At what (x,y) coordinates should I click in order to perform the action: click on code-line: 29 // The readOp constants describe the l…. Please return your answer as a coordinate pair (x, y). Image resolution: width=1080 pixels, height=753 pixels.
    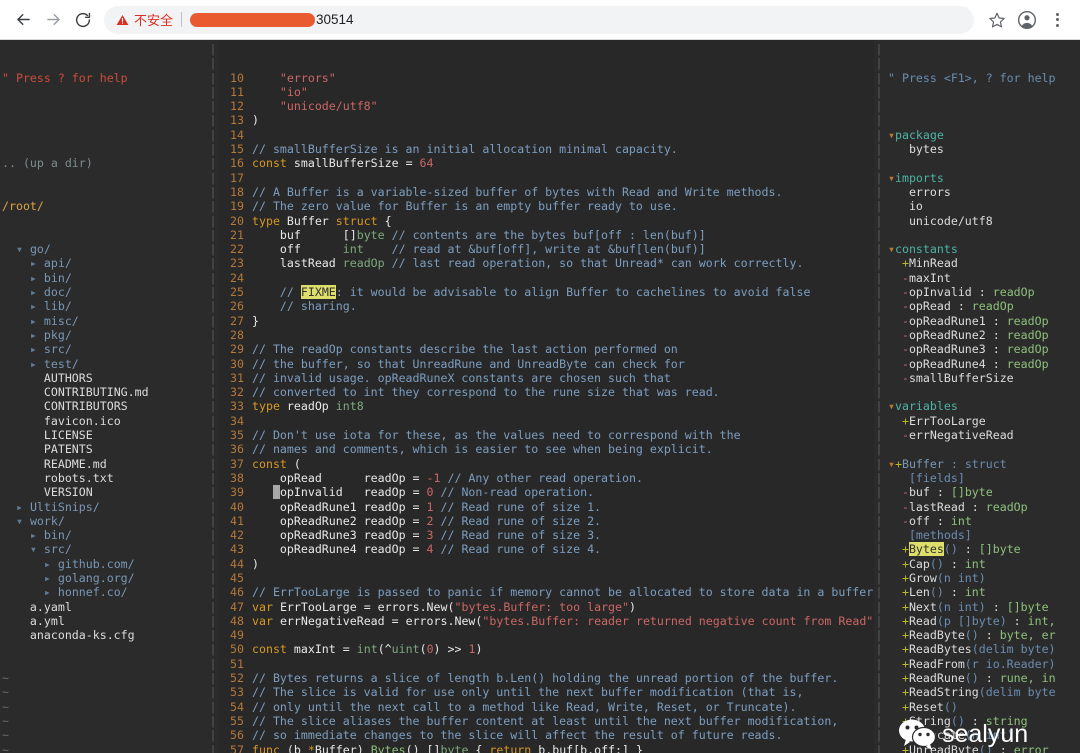
    Looking at the image, I should click on (546, 349).